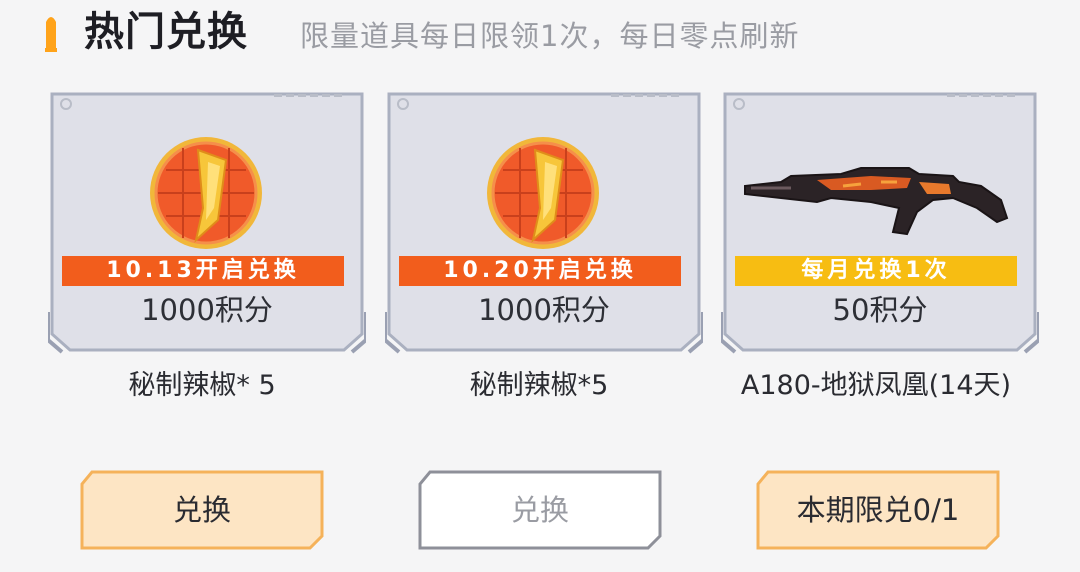 The image size is (1080, 572). I want to click on bullet-icon, so click(51, 34).